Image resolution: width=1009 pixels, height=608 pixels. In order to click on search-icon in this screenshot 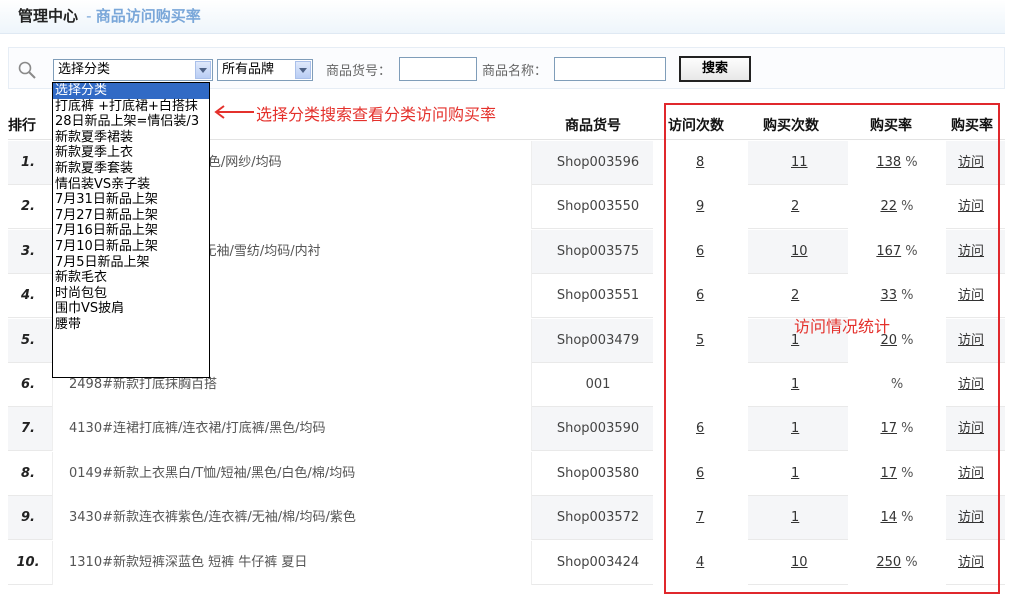, I will do `click(27, 70)`.